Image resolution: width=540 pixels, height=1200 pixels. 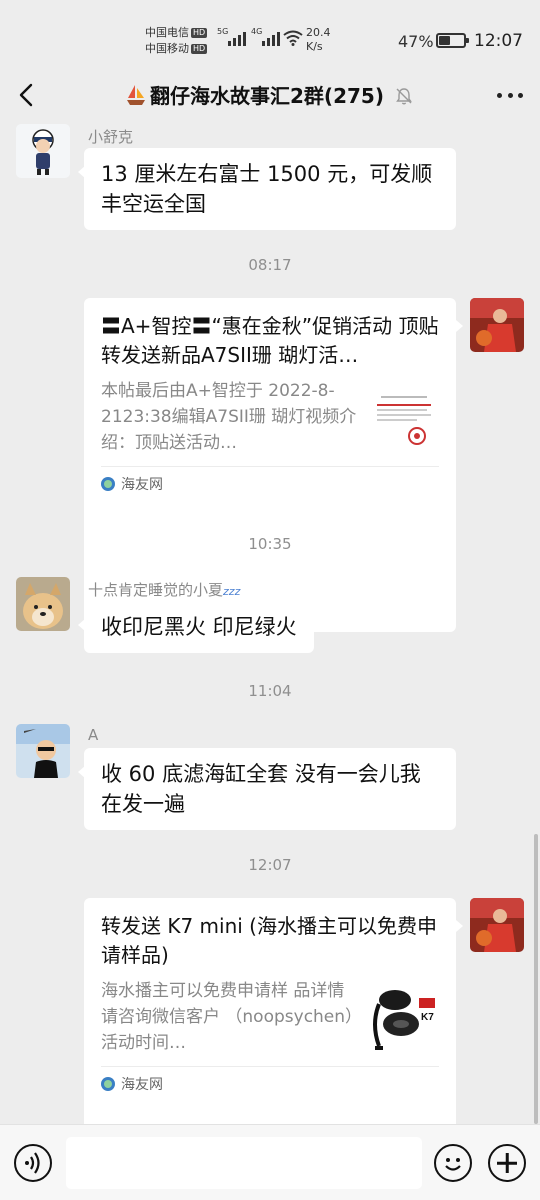 I want to click on carrier-1: 中国电信 HD, so click(x=176, y=32).